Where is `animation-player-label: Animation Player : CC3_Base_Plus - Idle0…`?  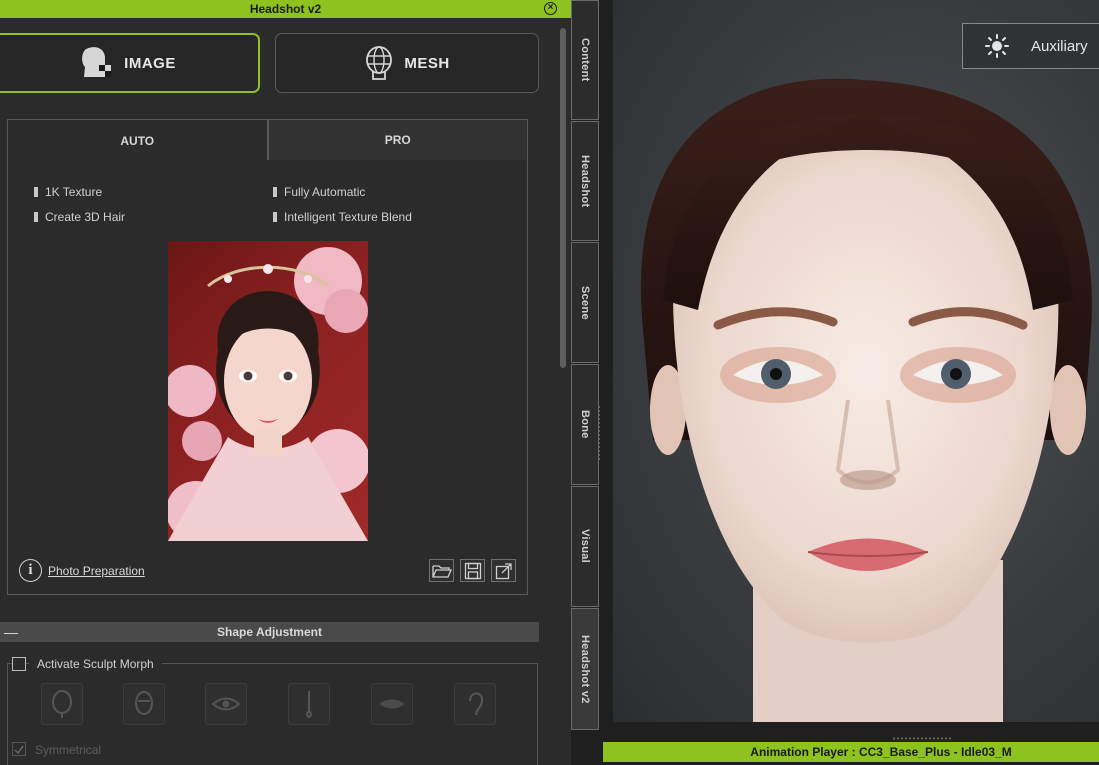 animation-player-label: Animation Player : CC3_Base_Plus - Idle0… is located at coordinates (881, 752).